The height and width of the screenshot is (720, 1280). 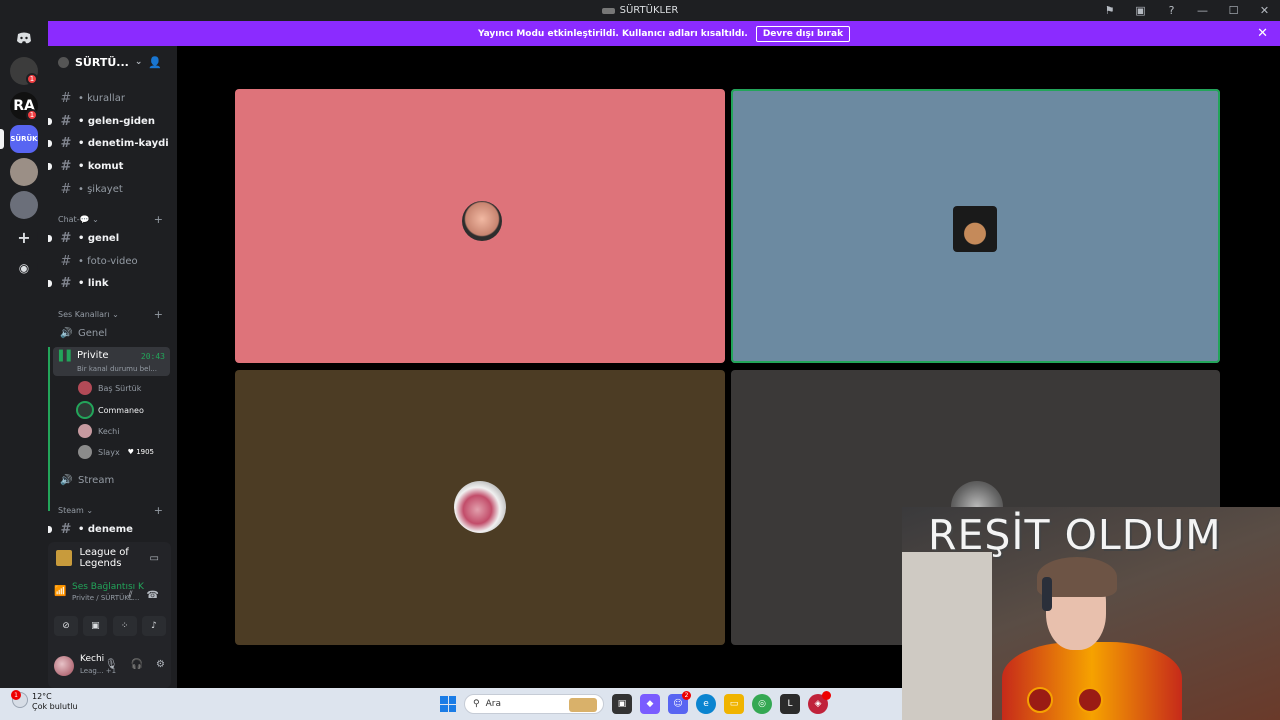 What do you see at coordinates (650, 704) in the screenshot?
I see `copilot-icon: ◆` at bounding box center [650, 704].